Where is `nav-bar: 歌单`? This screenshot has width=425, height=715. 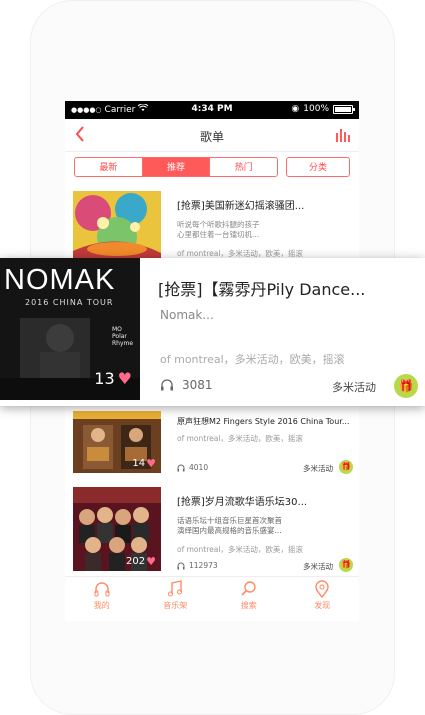
nav-bar: 歌单 is located at coordinates (212, 135).